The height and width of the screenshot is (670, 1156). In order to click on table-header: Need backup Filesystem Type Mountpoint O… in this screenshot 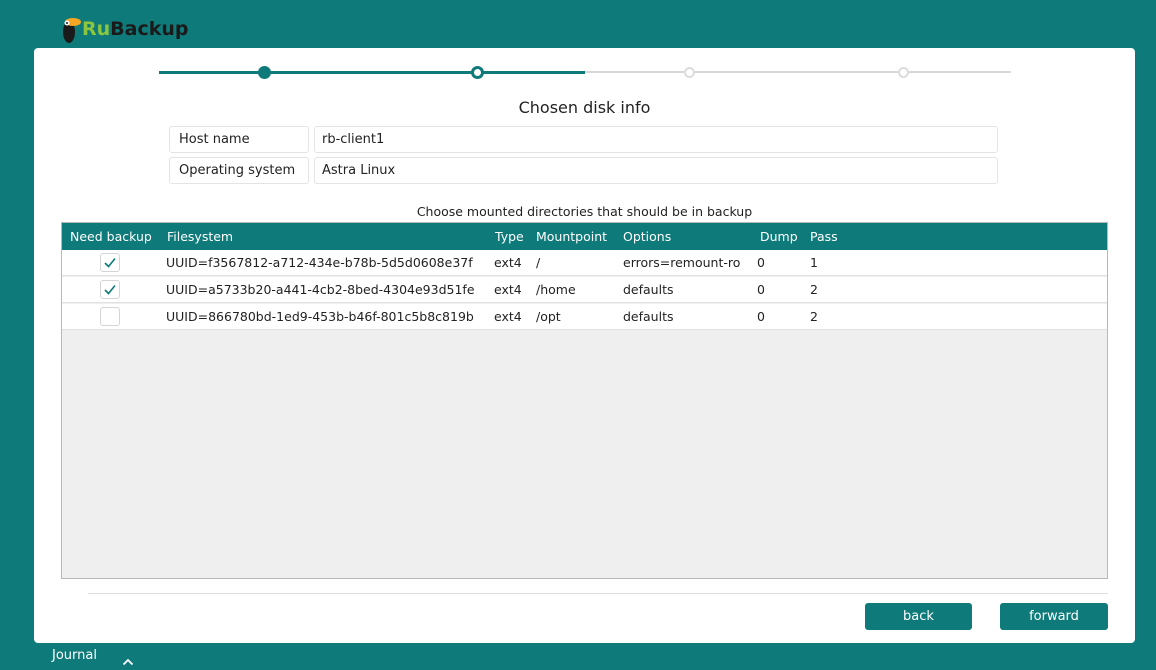, I will do `click(584, 236)`.